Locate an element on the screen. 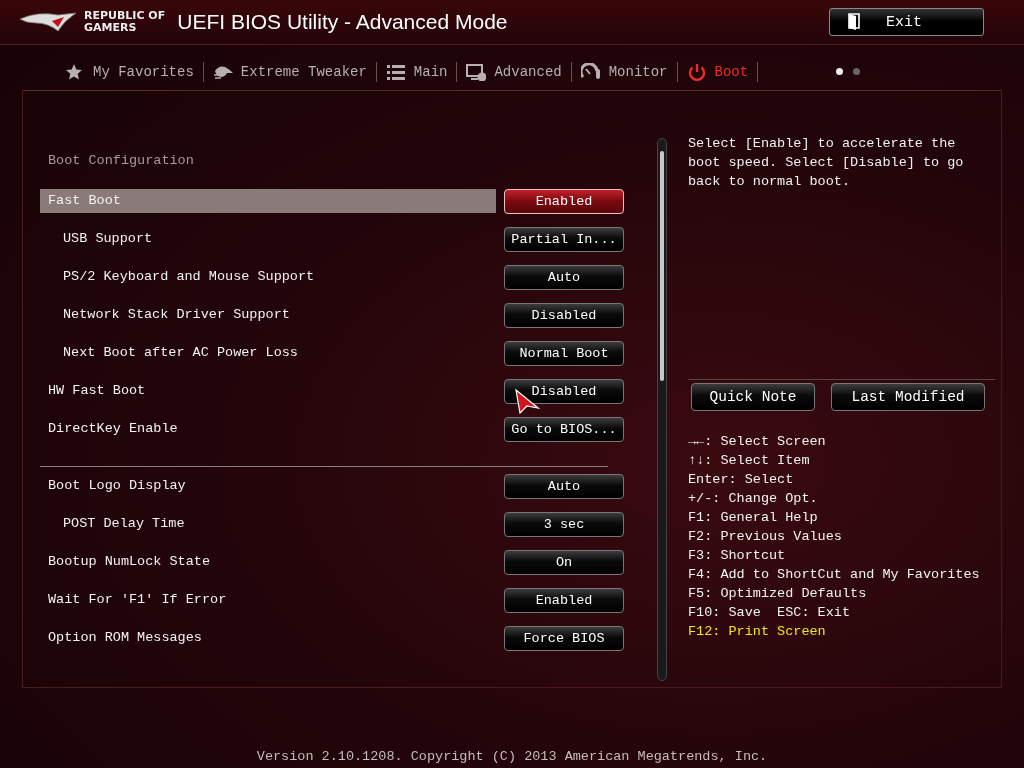  tab: Boot is located at coordinates (718, 71).